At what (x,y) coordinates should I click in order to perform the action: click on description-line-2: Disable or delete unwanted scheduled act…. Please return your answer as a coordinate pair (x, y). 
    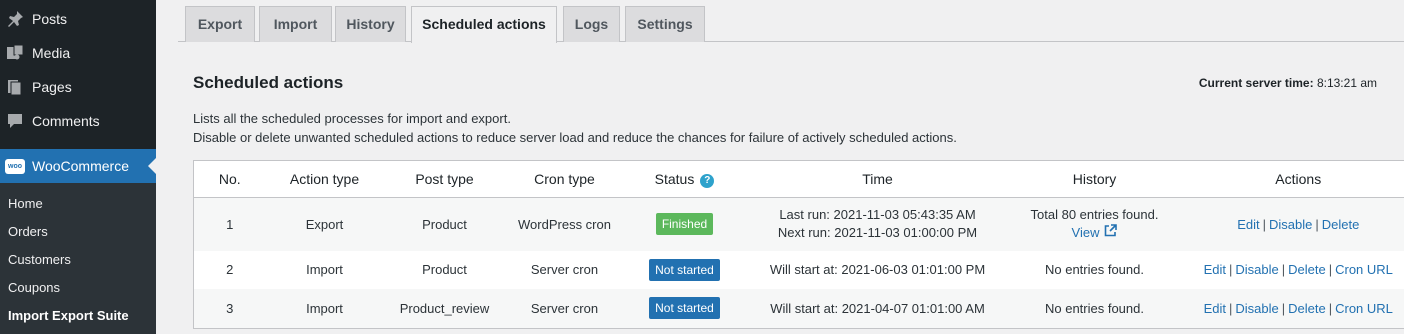
    Looking at the image, I should click on (575, 137).